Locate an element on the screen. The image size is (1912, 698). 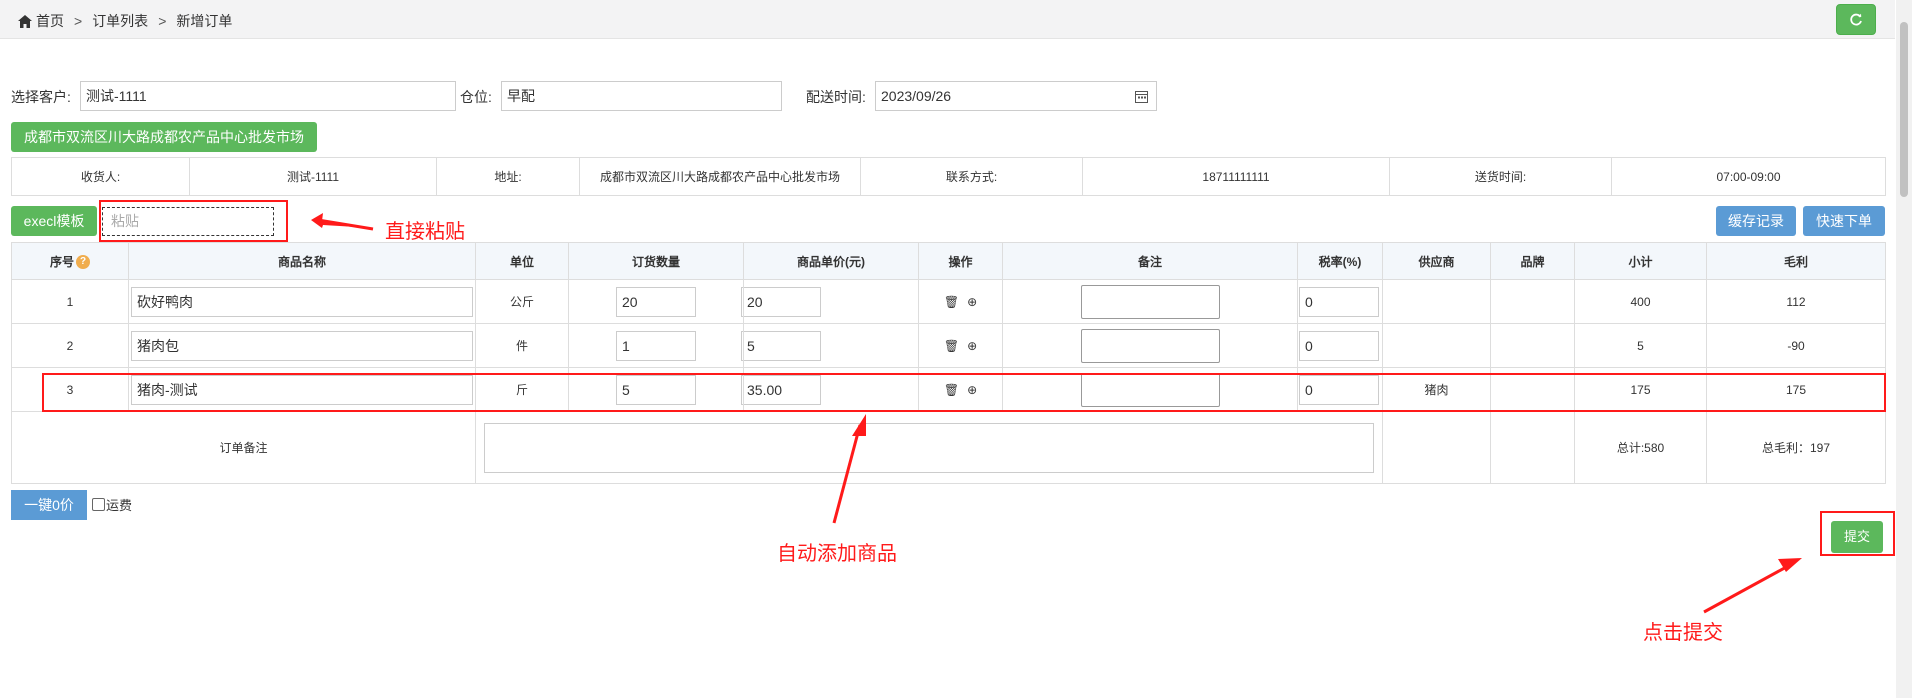
total-profit: 总毛利：197 is located at coordinates (1796, 447).